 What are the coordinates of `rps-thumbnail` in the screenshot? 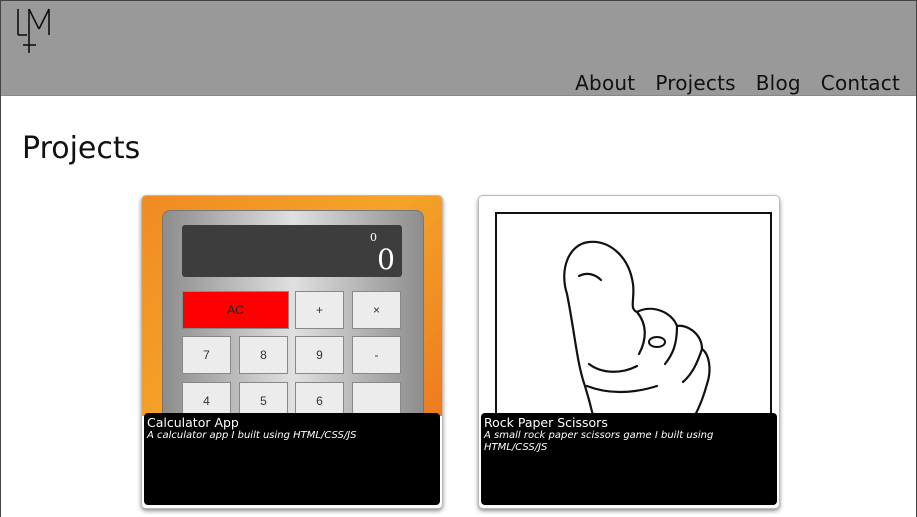 It's located at (629, 306).